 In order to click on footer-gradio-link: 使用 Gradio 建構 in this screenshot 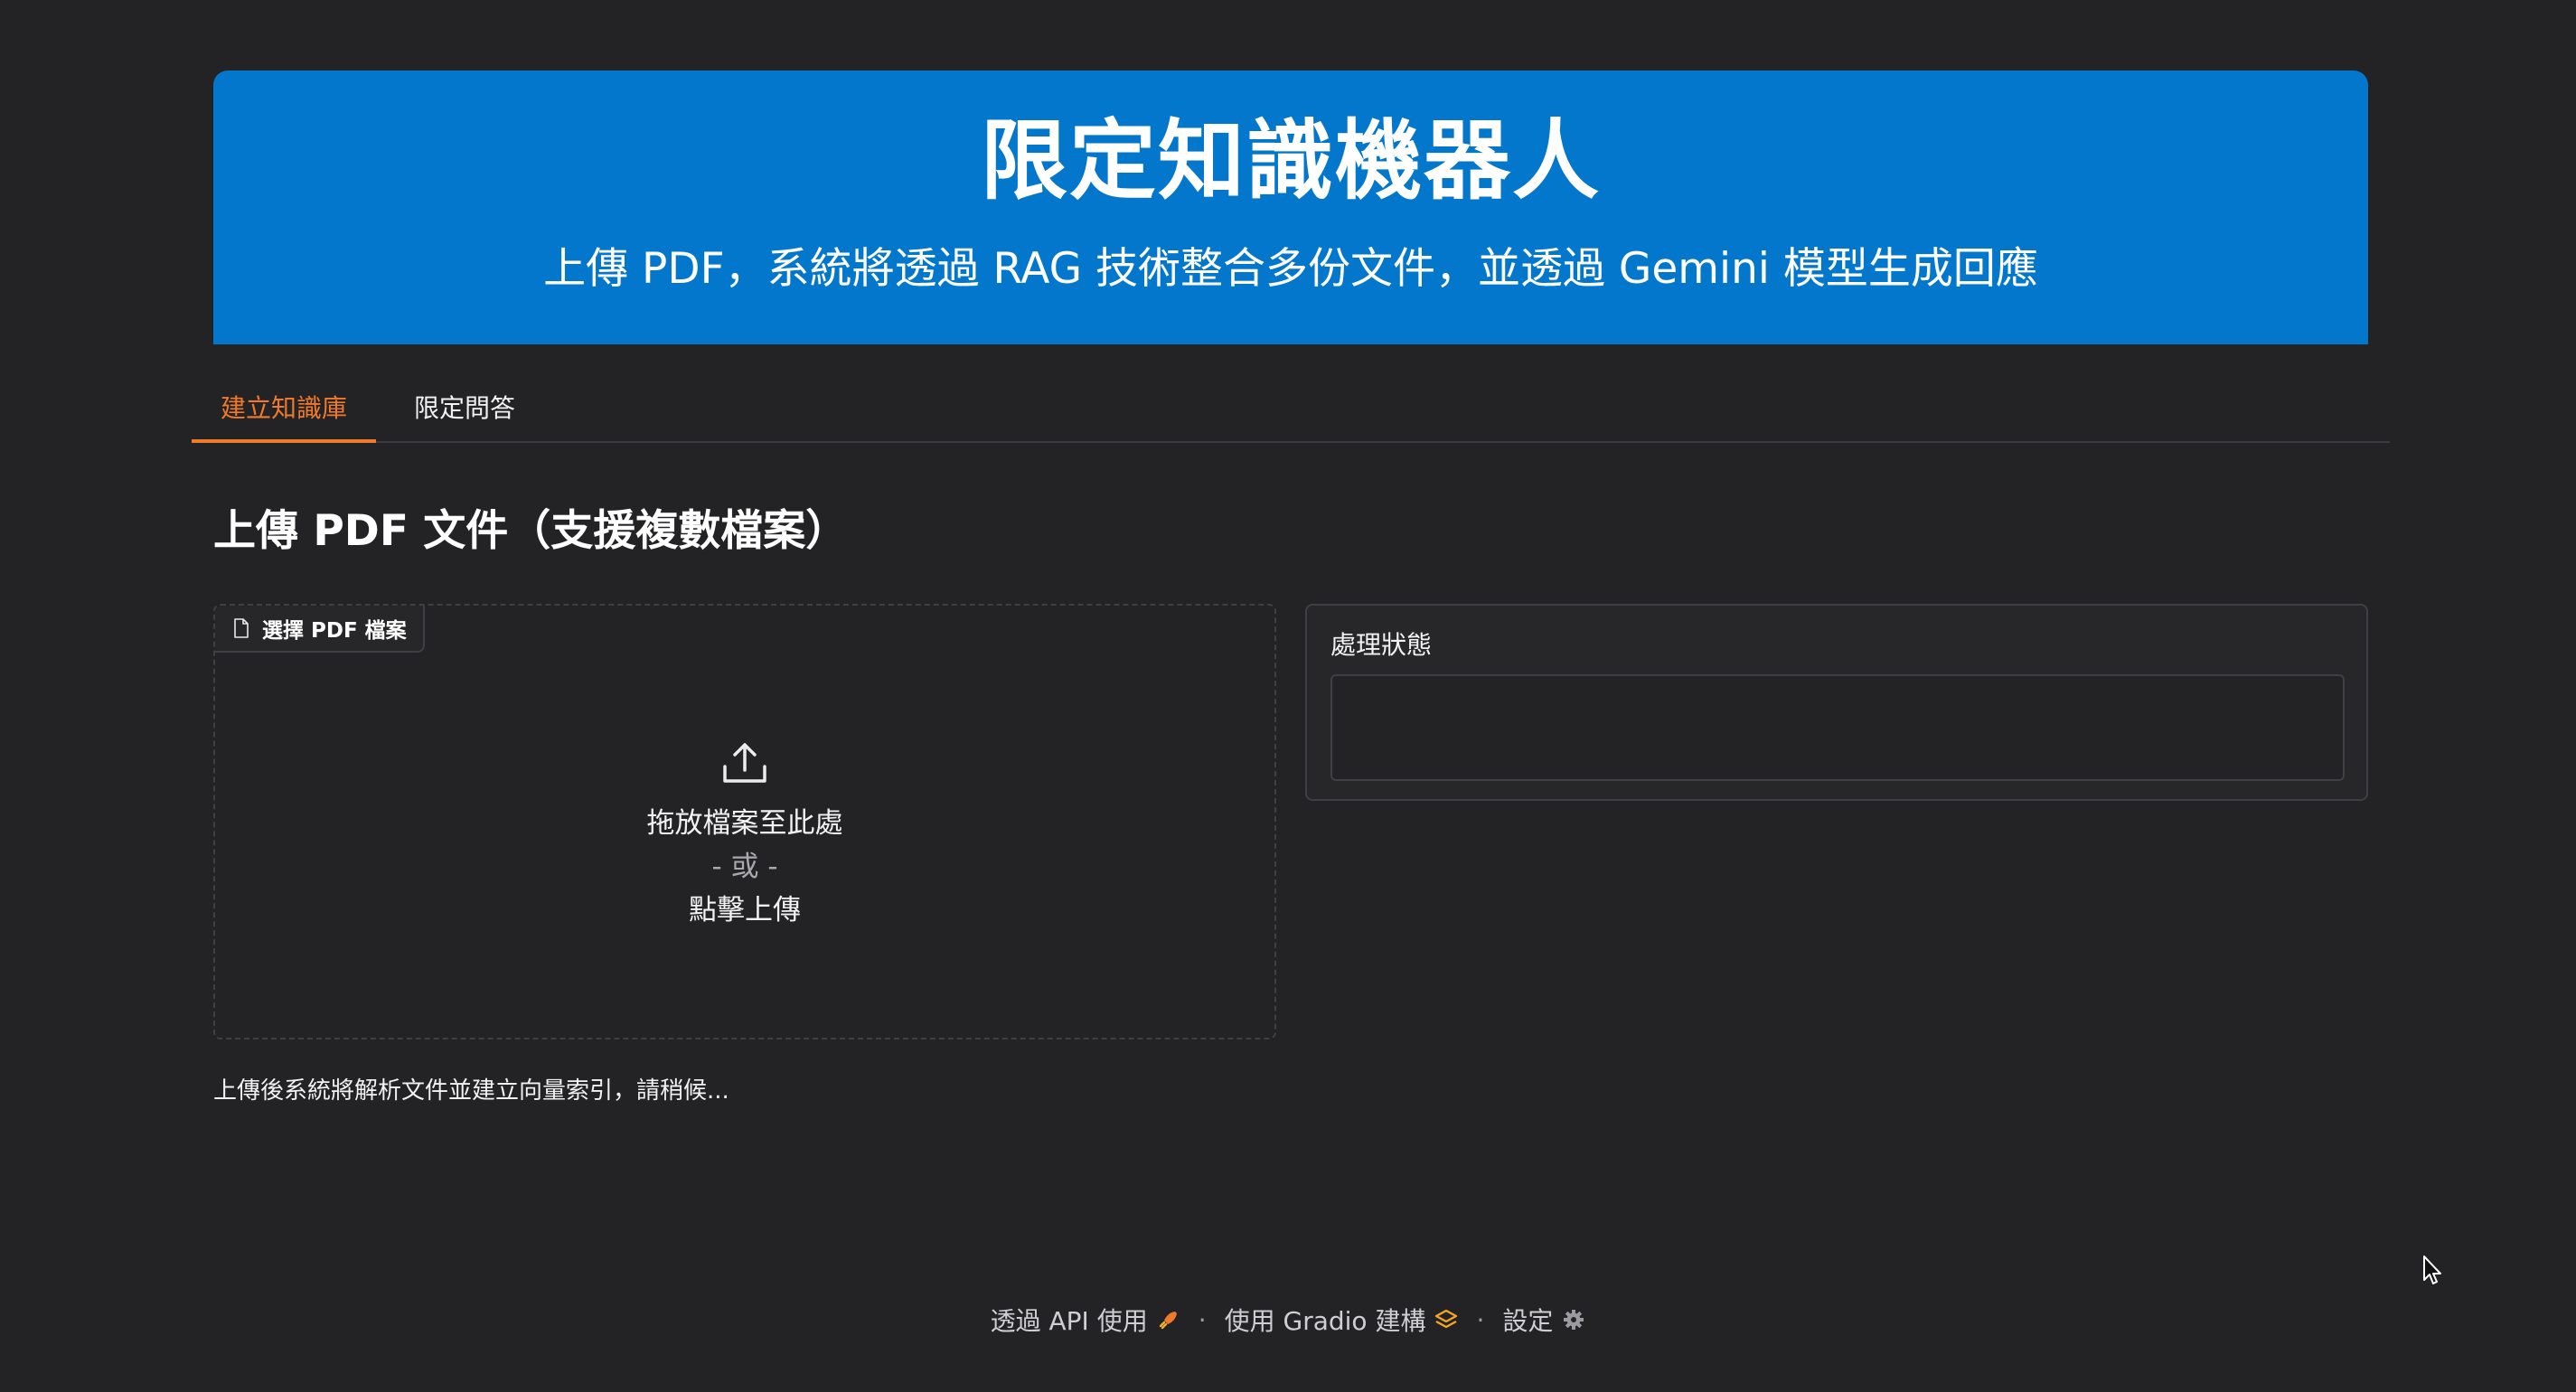, I will do `click(1342, 1320)`.